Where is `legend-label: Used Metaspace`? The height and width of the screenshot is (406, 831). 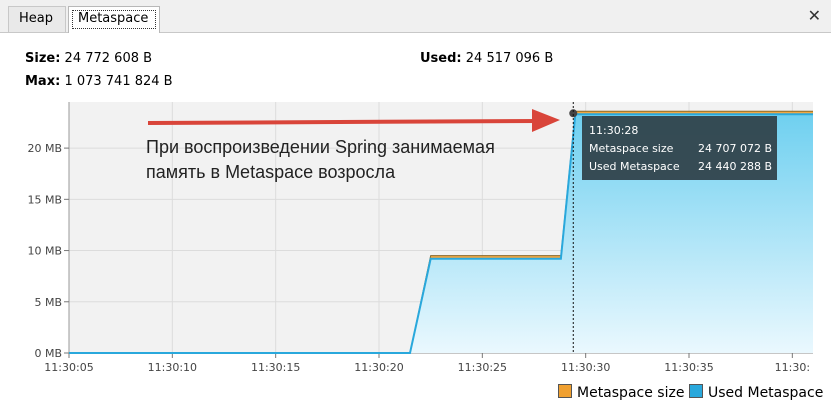
legend-label: Used Metaspace is located at coordinates (766, 393).